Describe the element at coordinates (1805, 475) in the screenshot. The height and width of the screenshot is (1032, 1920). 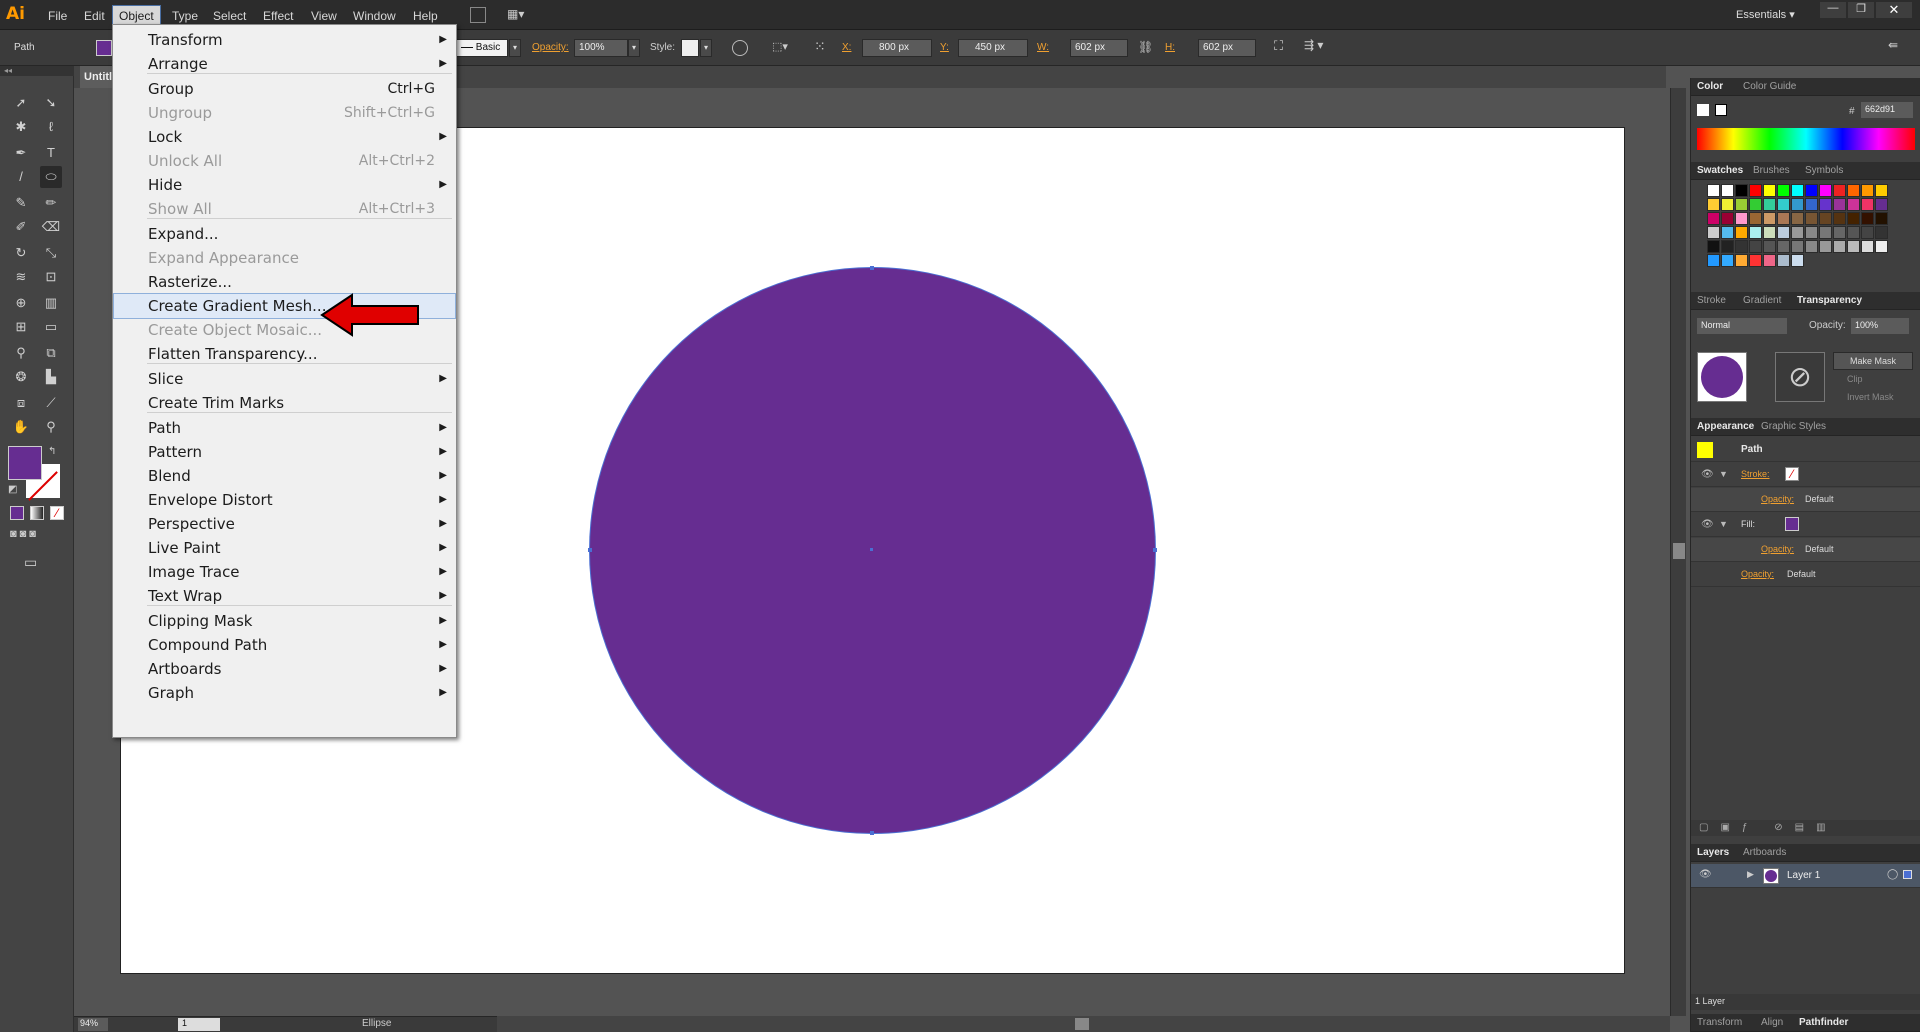
I see `appearance-stroke-row: 👁 ▼ Stroke: ⁄` at that location.